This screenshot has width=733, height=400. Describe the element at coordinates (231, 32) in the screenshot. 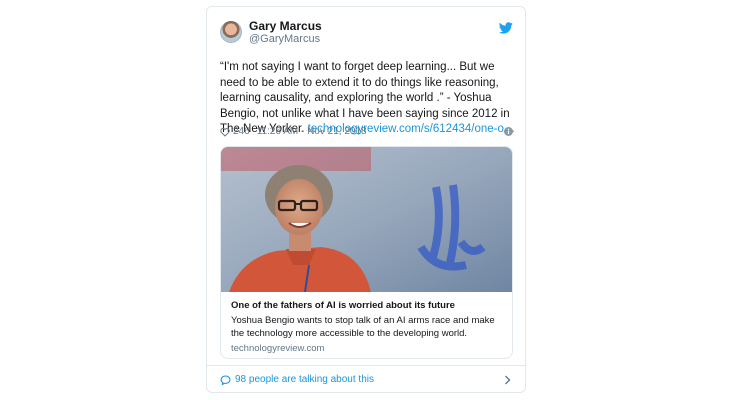

I see `author-avatar` at that location.